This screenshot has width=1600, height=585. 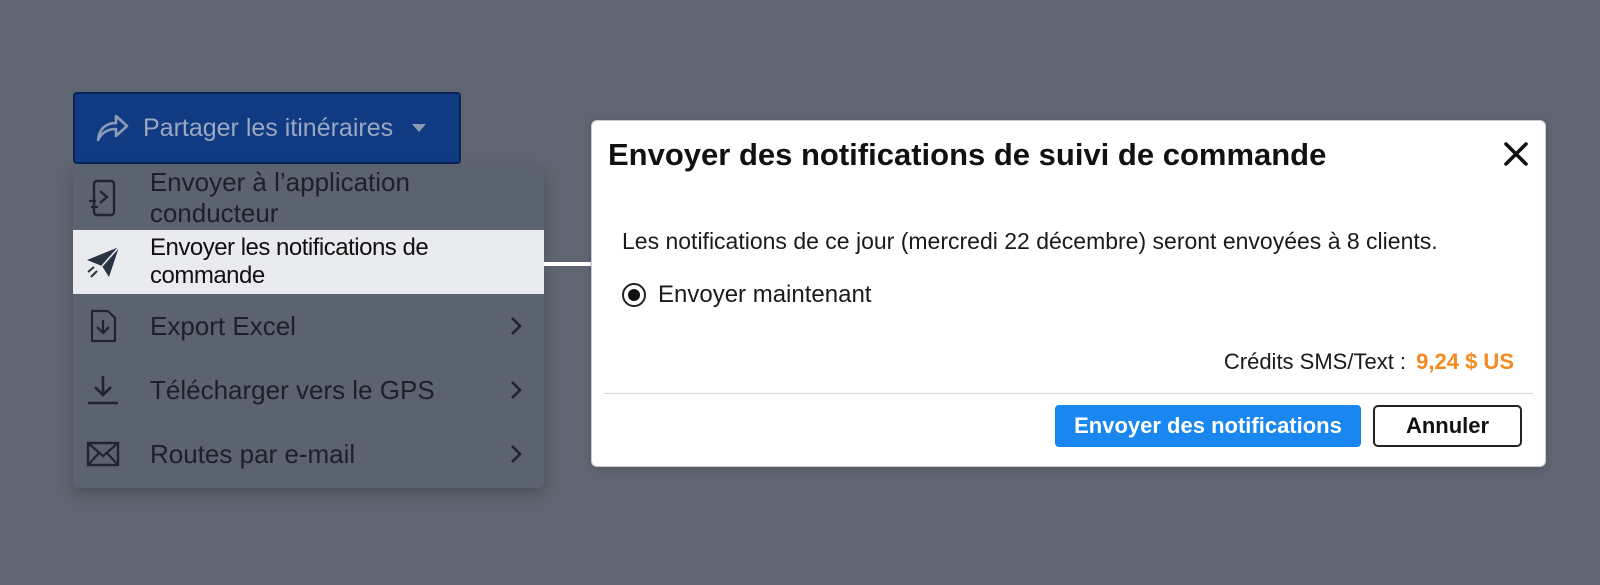 What do you see at coordinates (292, 389) in the screenshot?
I see `menu-item-label: Télécharger vers le GPS` at bounding box center [292, 389].